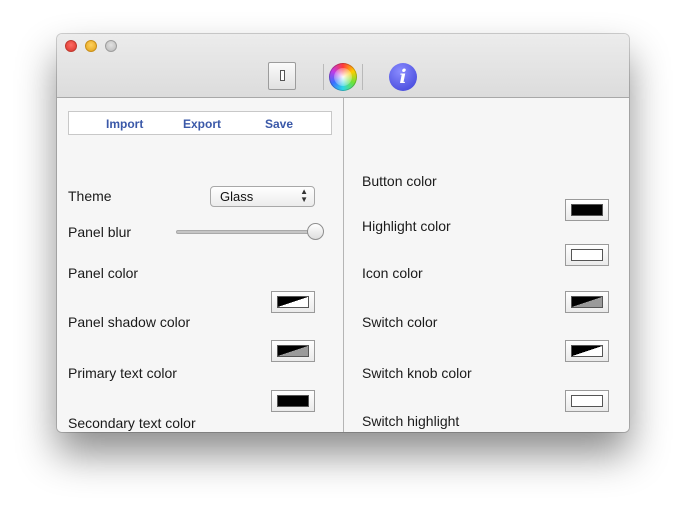  I want to click on secondary-text-color-label: Secondary text color, so click(132, 423).